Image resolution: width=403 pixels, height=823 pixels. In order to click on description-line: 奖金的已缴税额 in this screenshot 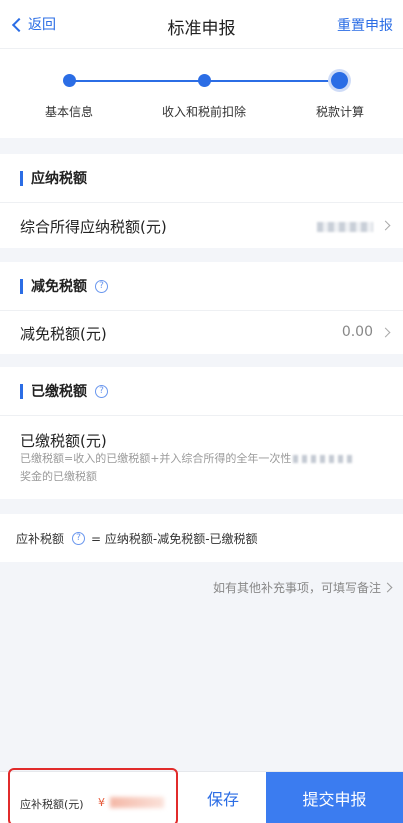, I will do `click(58, 476)`.